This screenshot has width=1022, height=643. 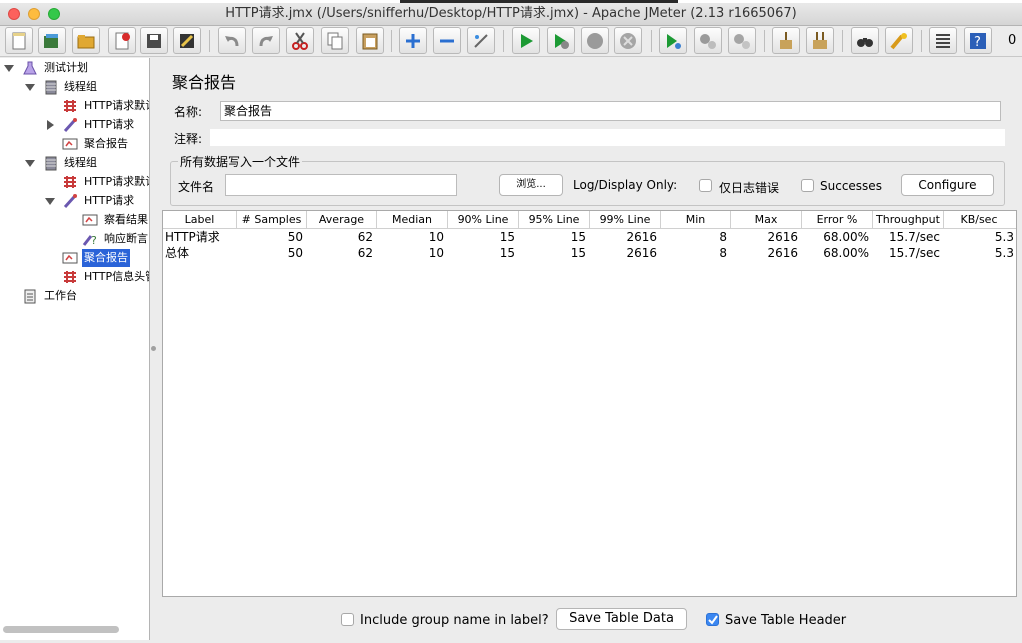 What do you see at coordinates (628, 40) in the screenshot?
I see `shutdown-button` at bounding box center [628, 40].